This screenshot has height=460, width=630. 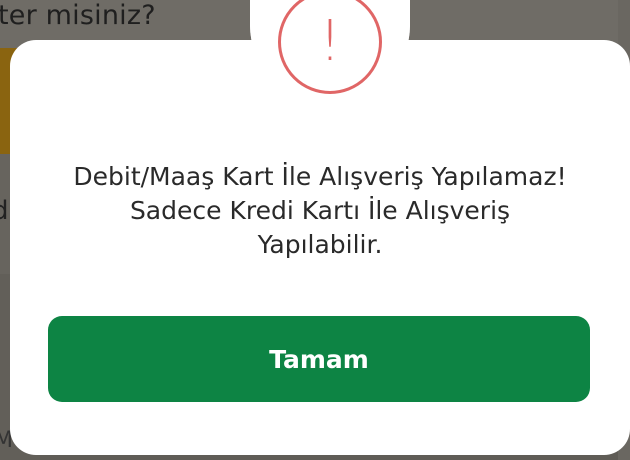 I want to click on message-line-2: Sadece Kredi Kartı İle Alışveriş, so click(x=320, y=210).